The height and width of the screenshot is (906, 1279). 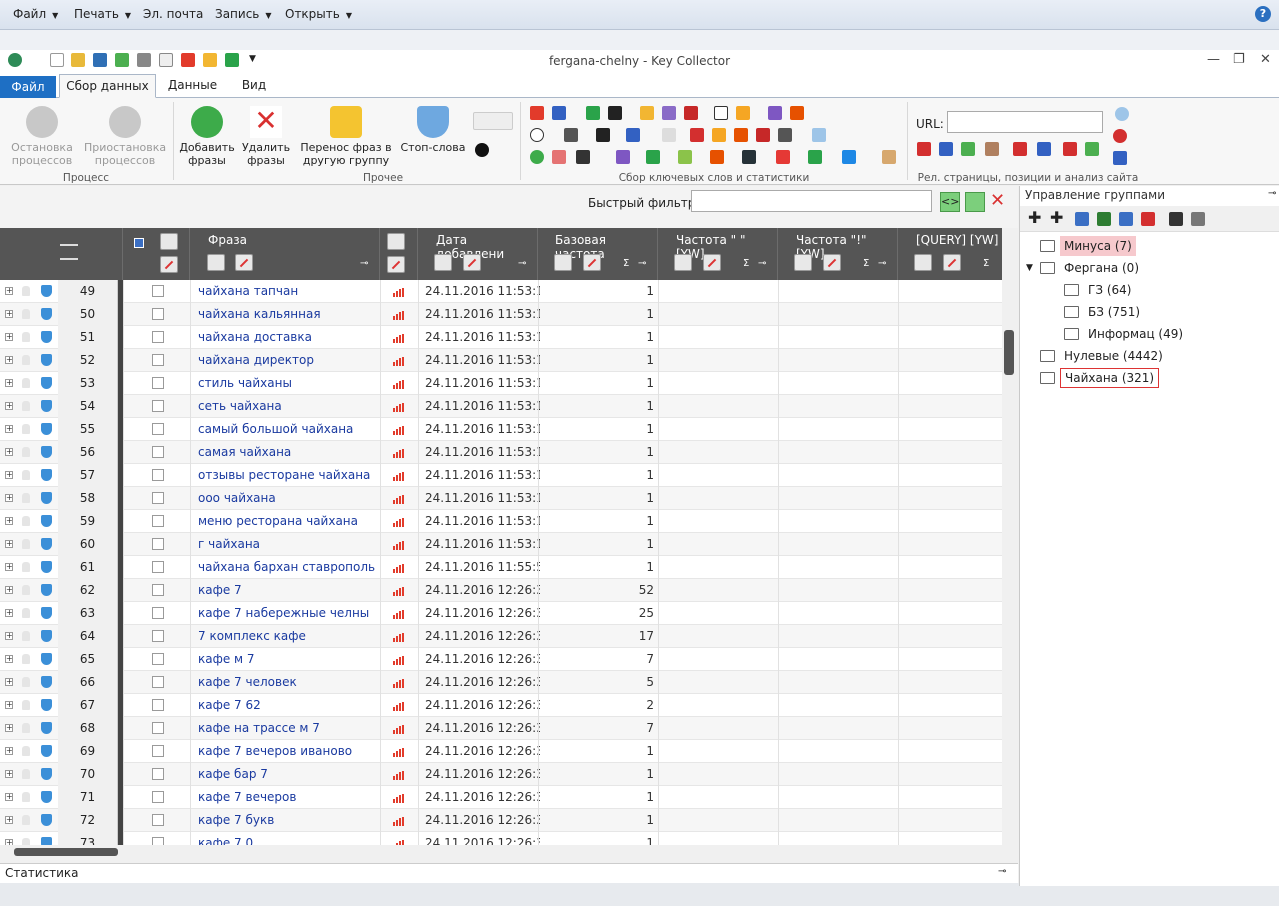 I want to click on url-input, so click(x=1025, y=122).